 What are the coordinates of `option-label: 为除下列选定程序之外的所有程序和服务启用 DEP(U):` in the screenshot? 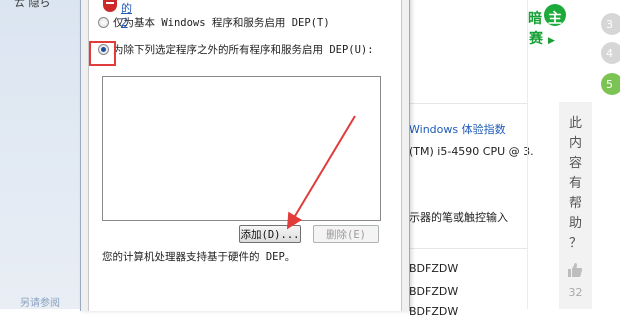 It's located at (243, 49).